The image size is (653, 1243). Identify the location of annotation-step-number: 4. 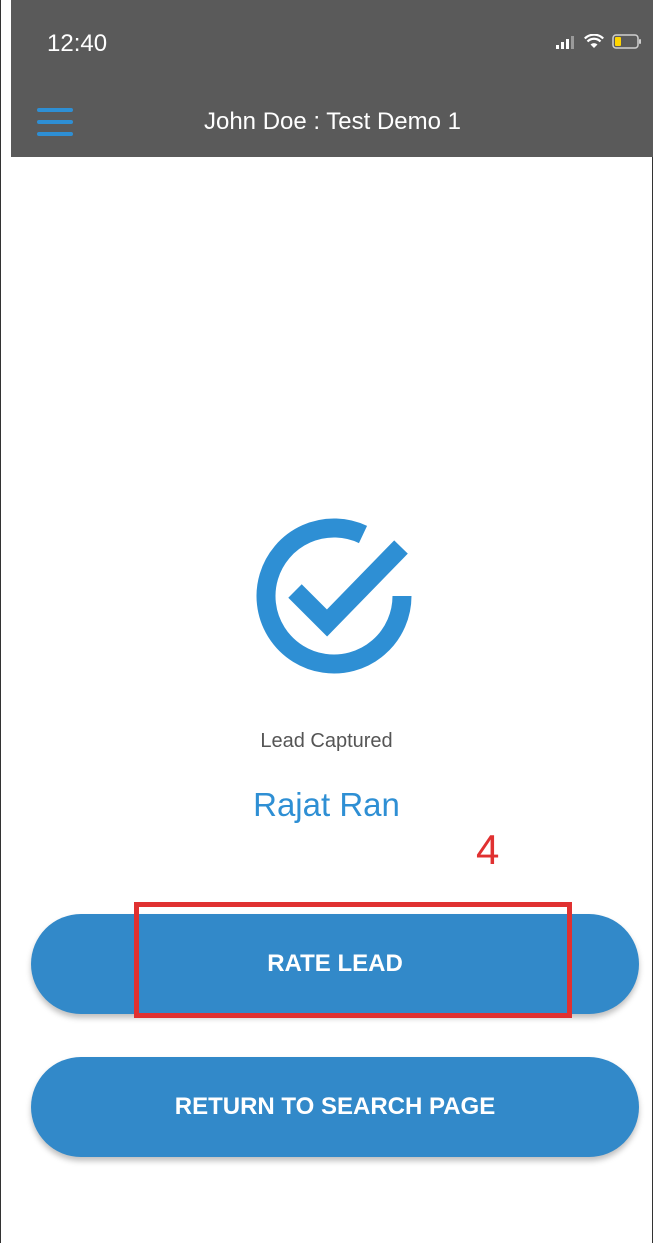
(488, 849).